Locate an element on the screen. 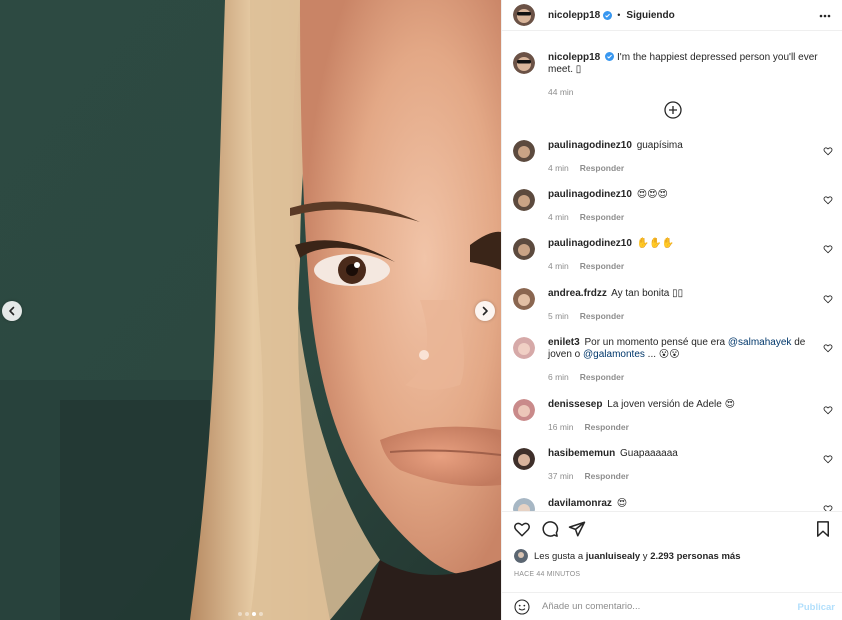 The image size is (842, 620). comment-text: guapísima is located at coordinates (659, 145).